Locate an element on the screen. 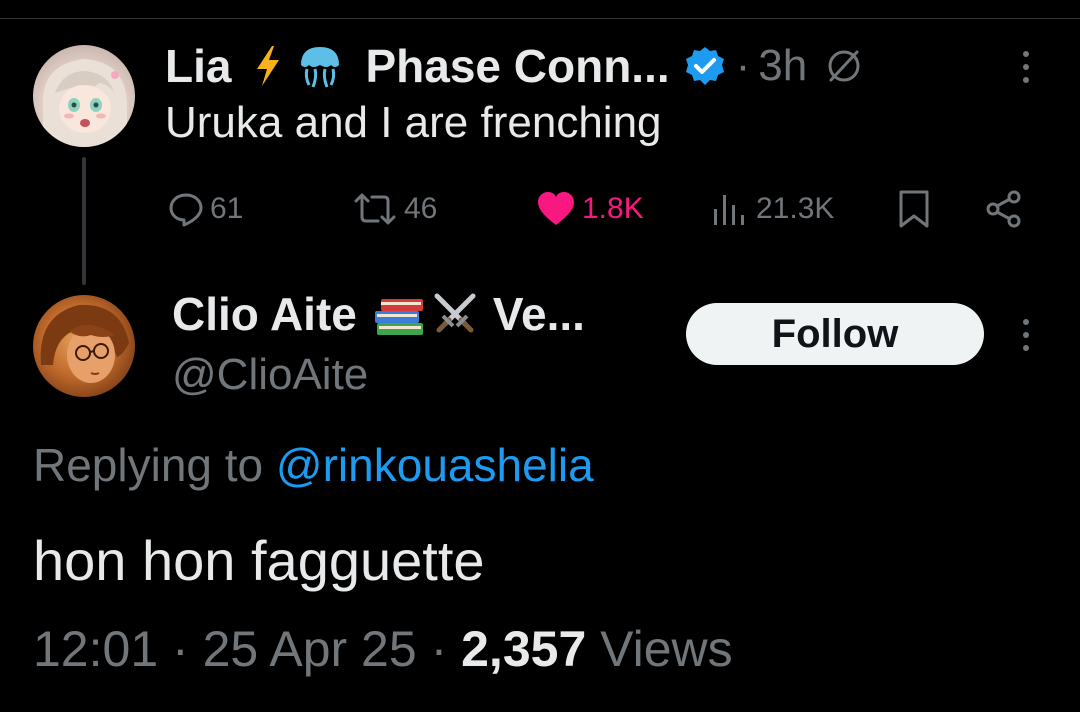 Image resolution: width=1080 pixels, height=712 pixels. bookmark-icon is located at coordinates (914, 209).